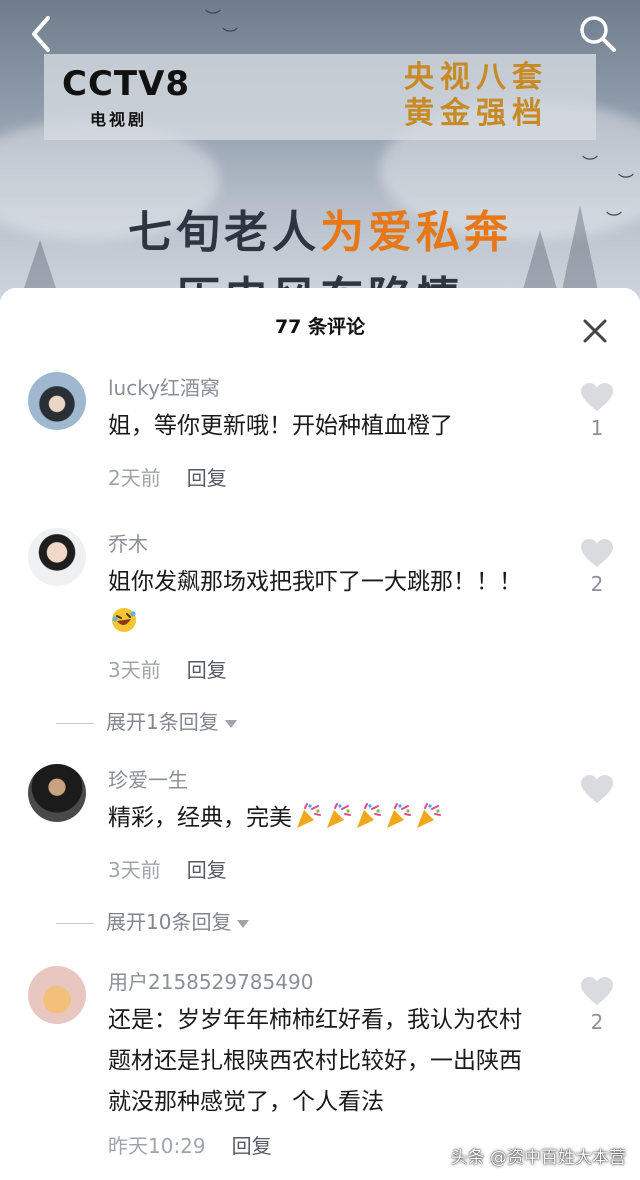 This screenshot has width=640, height=1180. What do you see at coordinates (315, 582) in the screenshot?
I see `comment-text-content: 姐你发飙那场戏把我吓了一大跳那！！！` at bounding box center [315, 582].